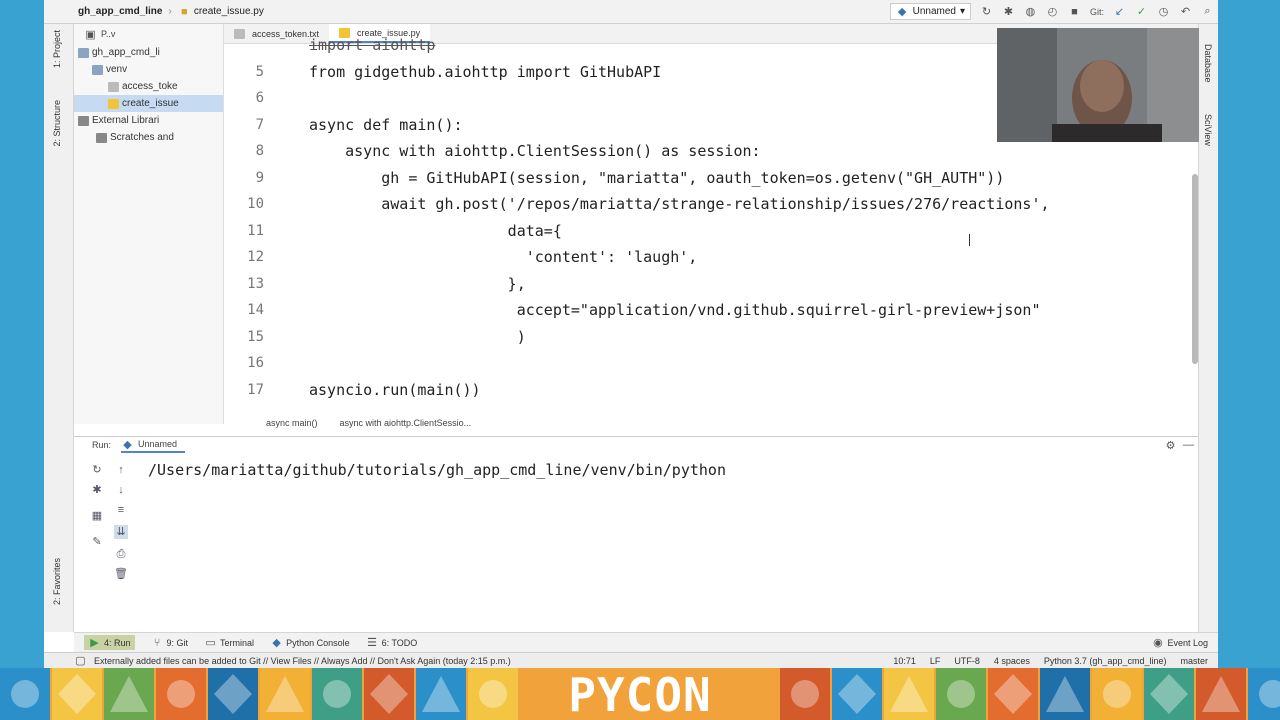  I want to click on git-branch: master, so click(1194, 661).